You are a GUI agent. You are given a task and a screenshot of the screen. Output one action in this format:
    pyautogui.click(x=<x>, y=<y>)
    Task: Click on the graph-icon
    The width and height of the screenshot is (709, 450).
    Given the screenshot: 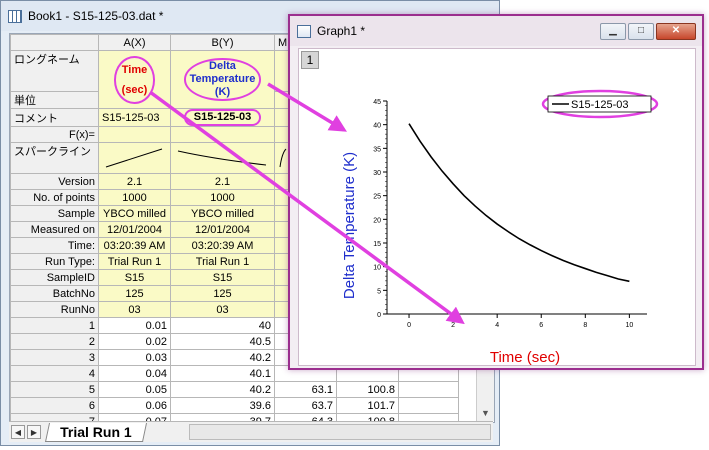 What is the action you would take?
    pyautogui.click(x=304, y=31)
    